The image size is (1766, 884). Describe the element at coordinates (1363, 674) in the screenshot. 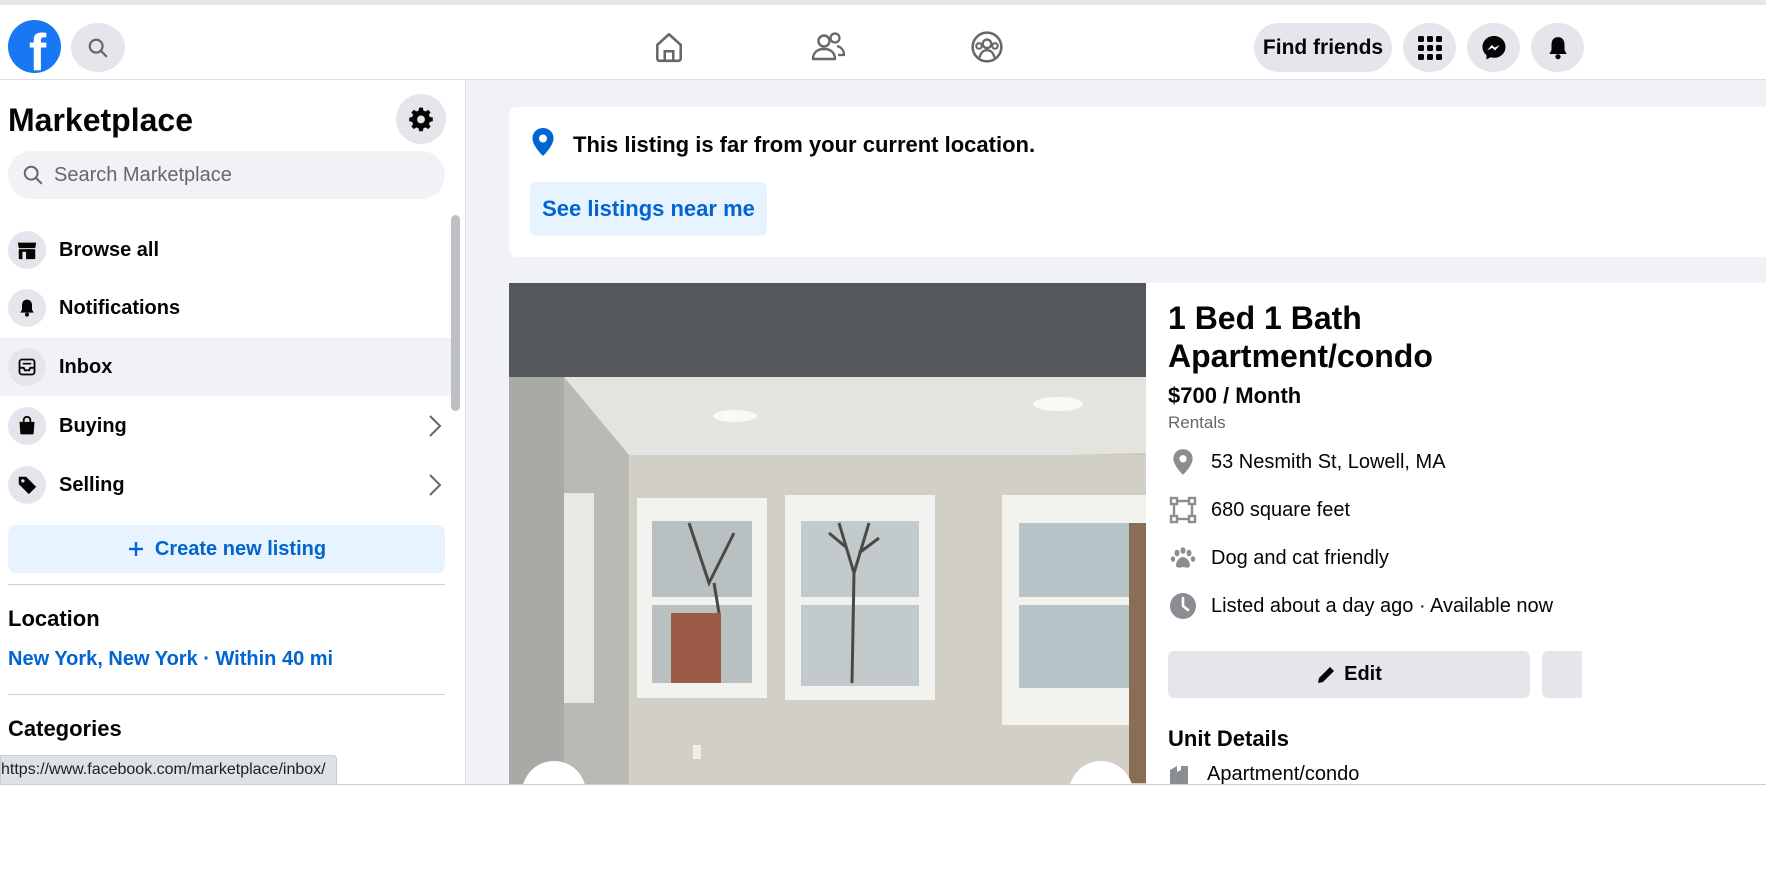

I see `edit-label: Edit` at that location.